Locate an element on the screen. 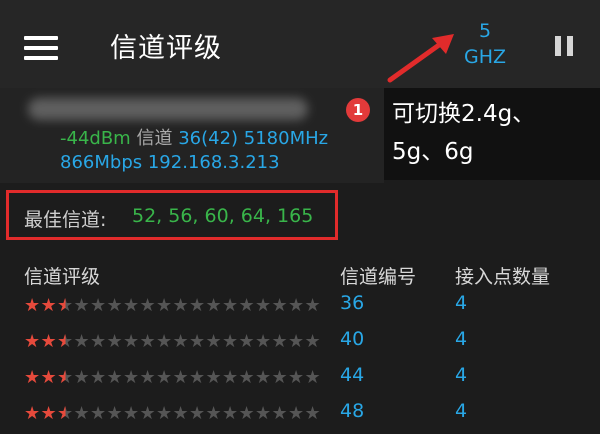 The image size is (600, 434). blurred-ssid is located at coordinates (168, 109).